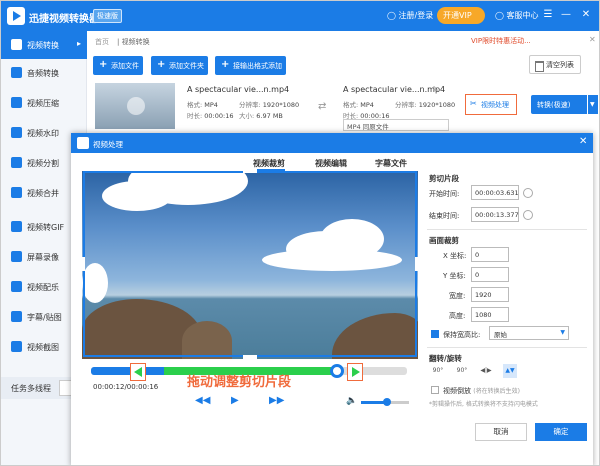  I want to click on breadcrumb-home: 首页, so click(102, 42).